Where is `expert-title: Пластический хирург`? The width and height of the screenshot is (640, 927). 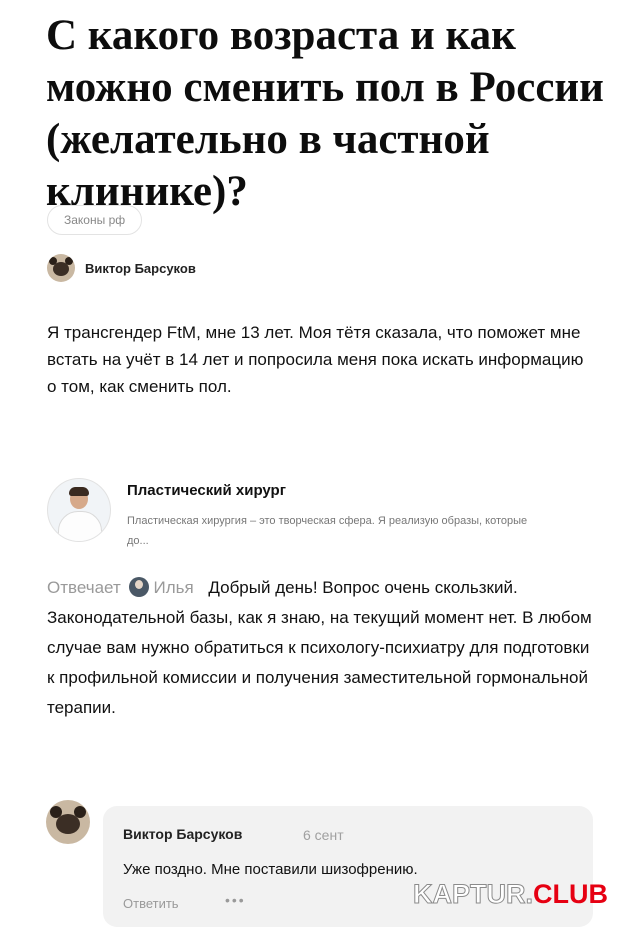
expert-title: Пластический хирург is located at coordinates (206, 490).